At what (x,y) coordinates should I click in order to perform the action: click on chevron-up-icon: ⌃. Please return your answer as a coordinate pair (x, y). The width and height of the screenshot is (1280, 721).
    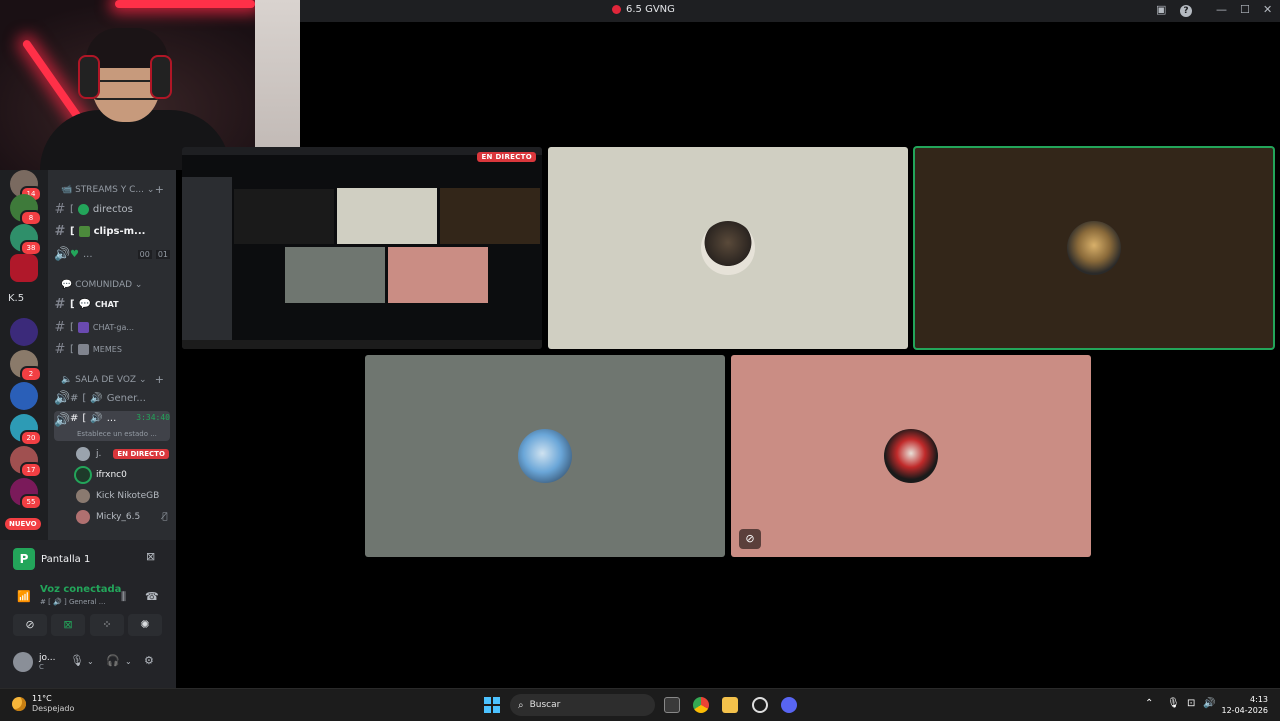
    Looking at the image, I should click on (1149, 703).